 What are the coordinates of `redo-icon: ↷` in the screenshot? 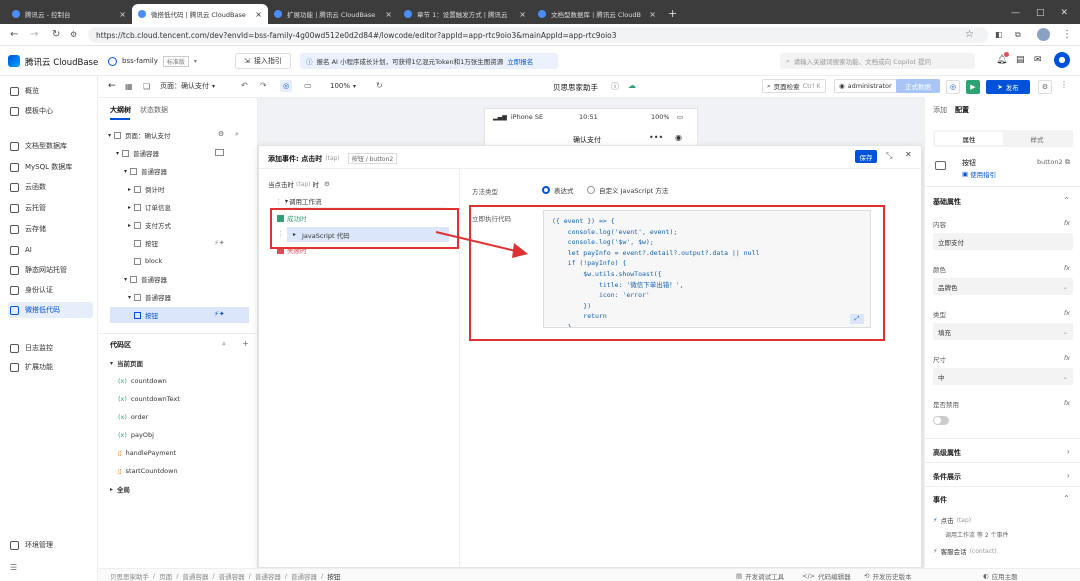 It's located at (263, 85).